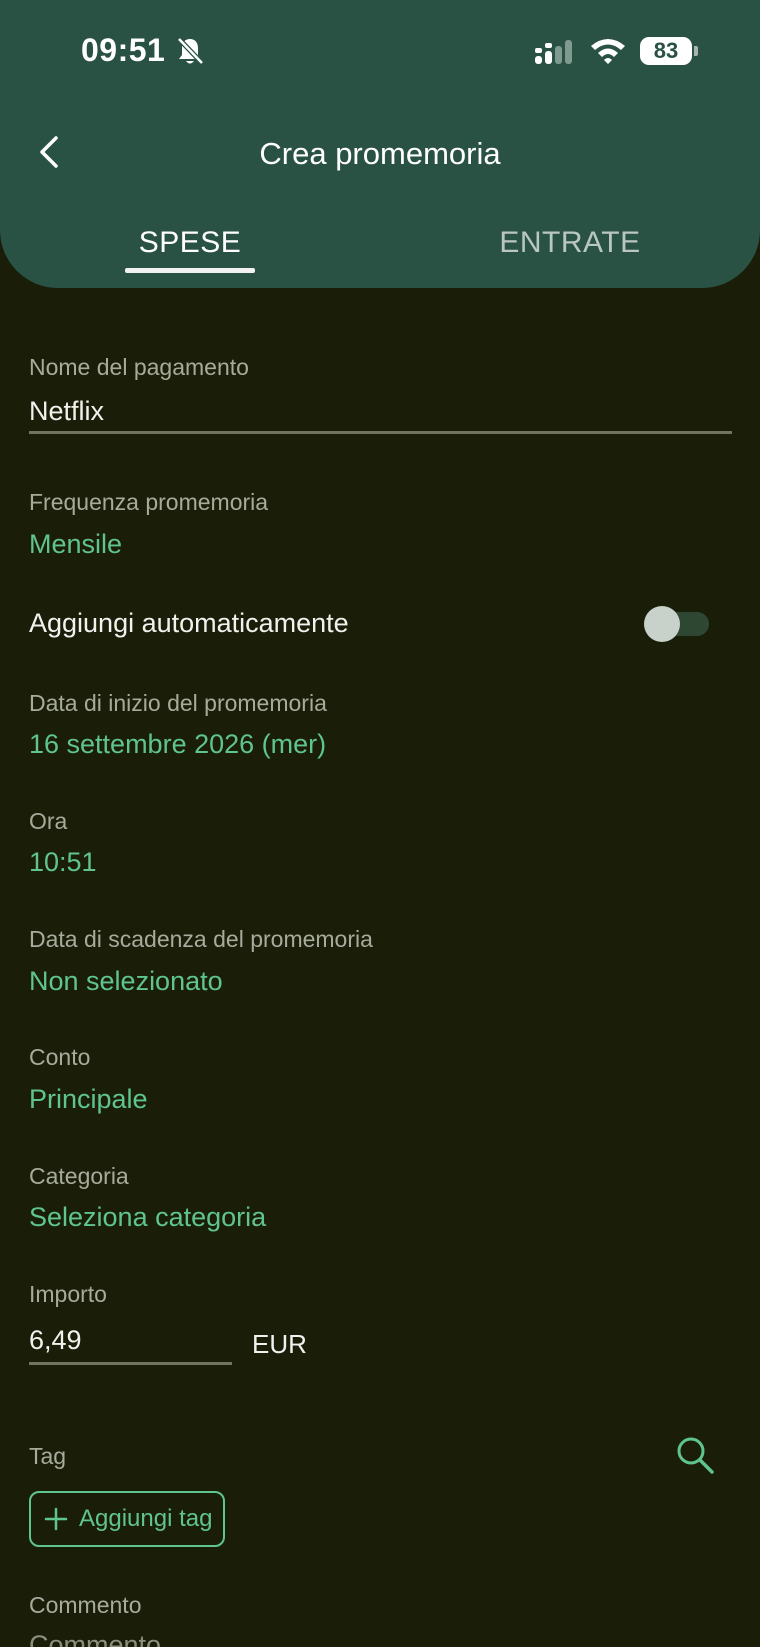  I want to click on auto-add-label: Aggiungi automaticamente, so click(189, 623).